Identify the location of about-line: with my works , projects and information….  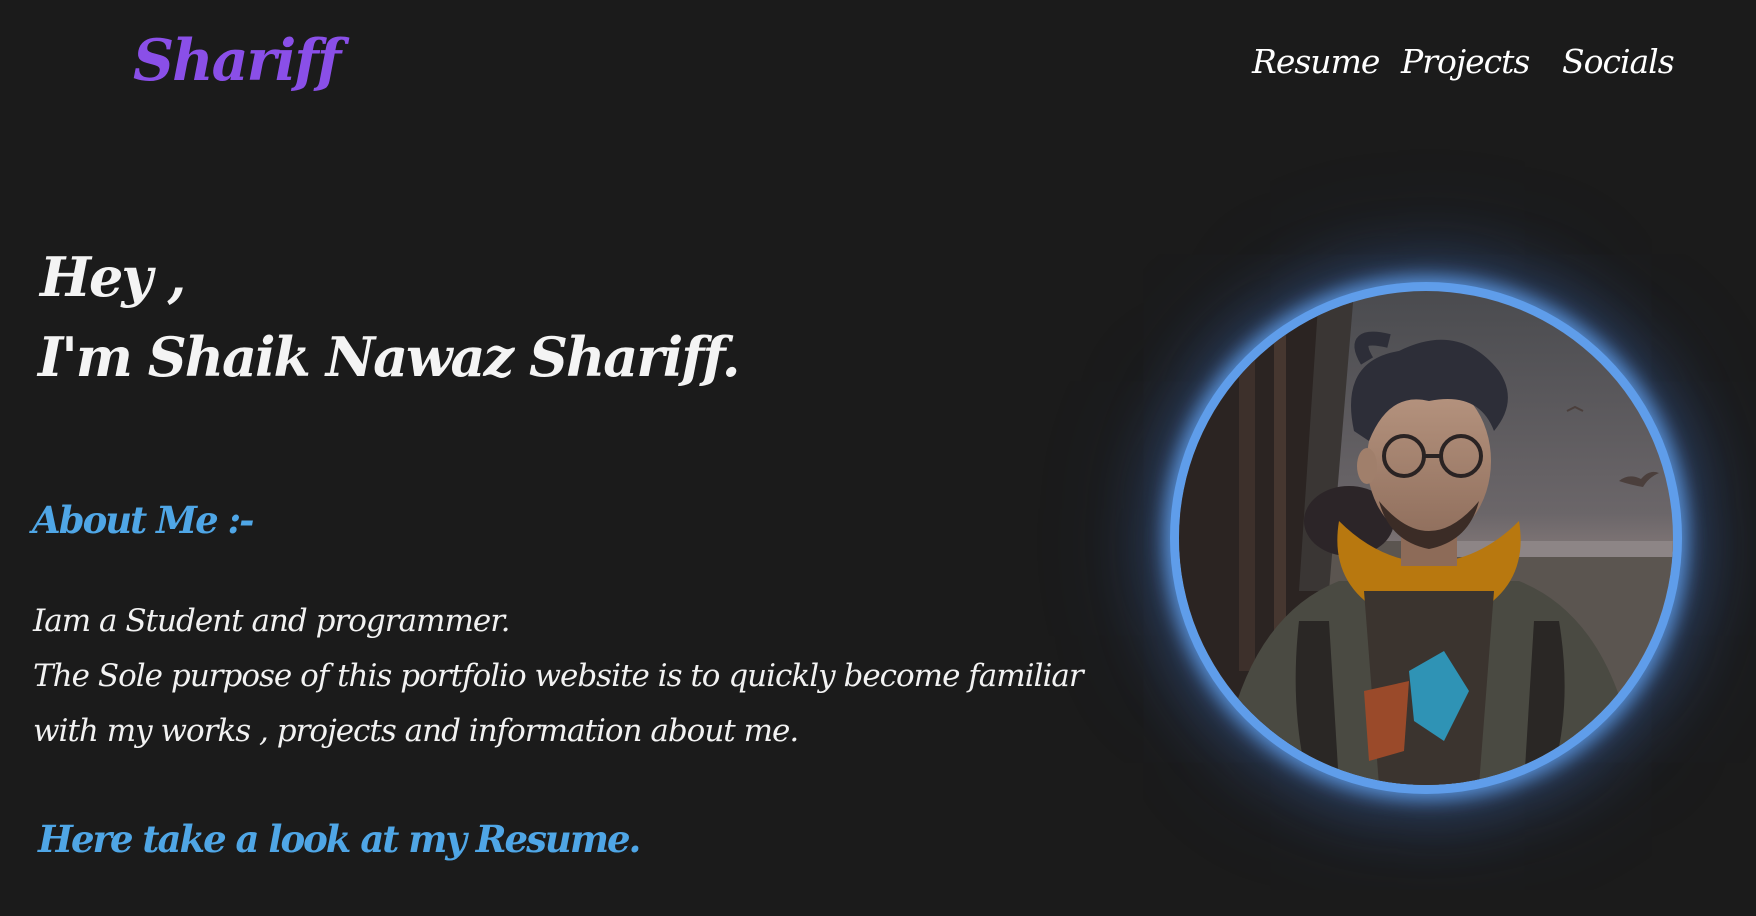
(416, 731).